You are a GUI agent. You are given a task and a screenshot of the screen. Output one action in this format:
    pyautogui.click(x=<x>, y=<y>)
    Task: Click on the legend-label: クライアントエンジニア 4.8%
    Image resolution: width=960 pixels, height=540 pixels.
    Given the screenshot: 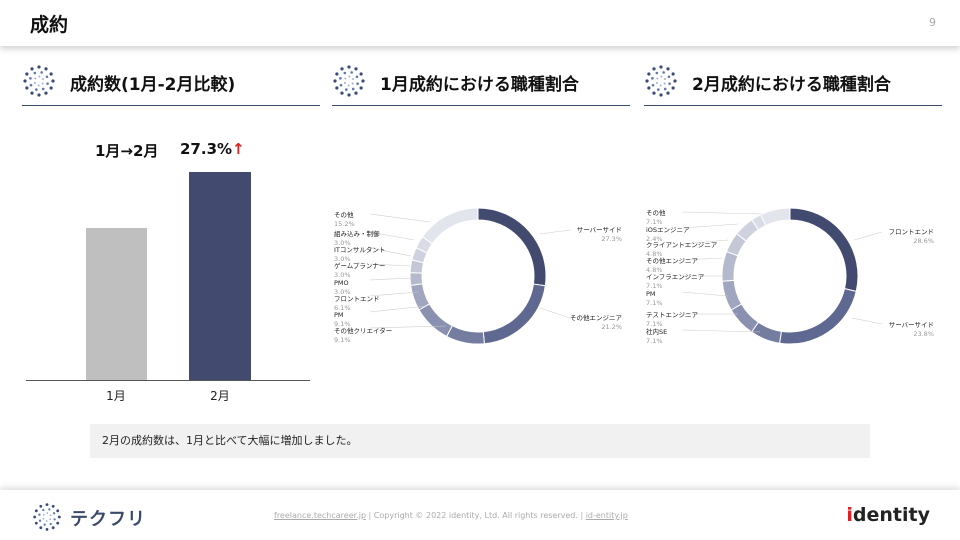 What is the action you would take?
    pyautogui.click(x=682, y=249)
    